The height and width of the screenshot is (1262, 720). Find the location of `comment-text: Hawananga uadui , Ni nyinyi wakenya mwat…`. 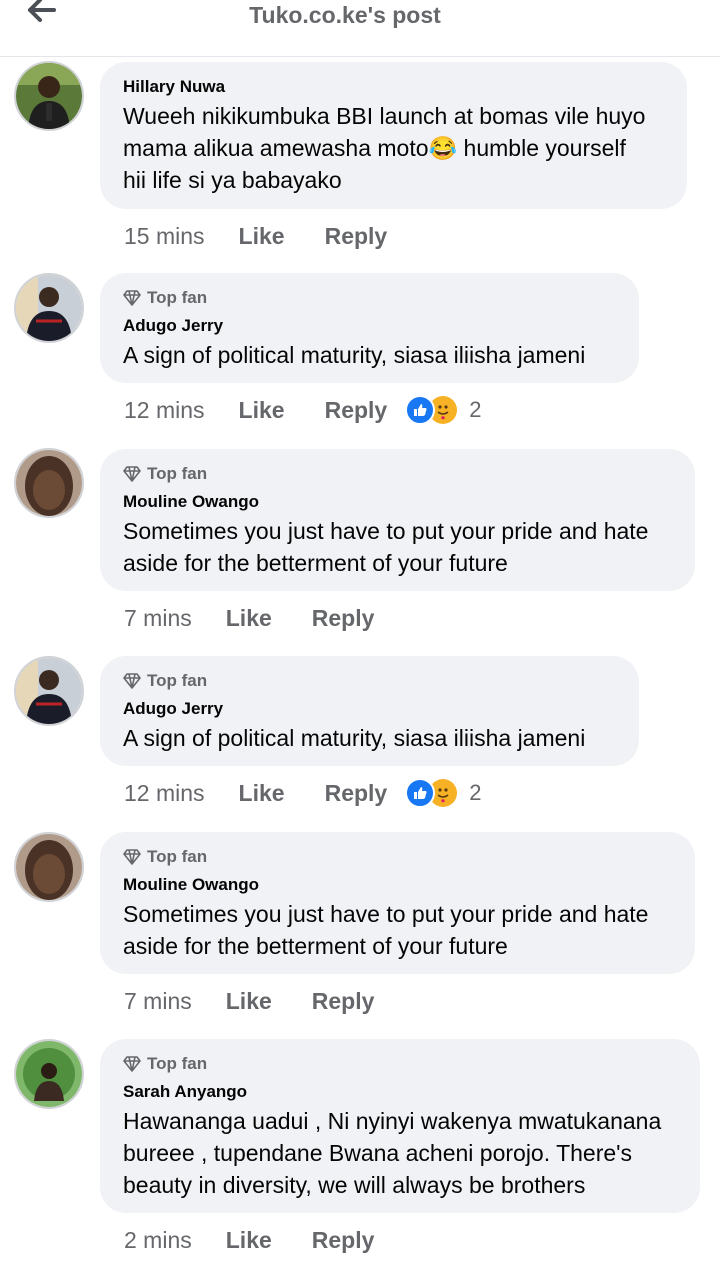

comment-text: Hawananga uadui , Ni nyinyi wakenya mwat… is located at coordinates (400, 1153).